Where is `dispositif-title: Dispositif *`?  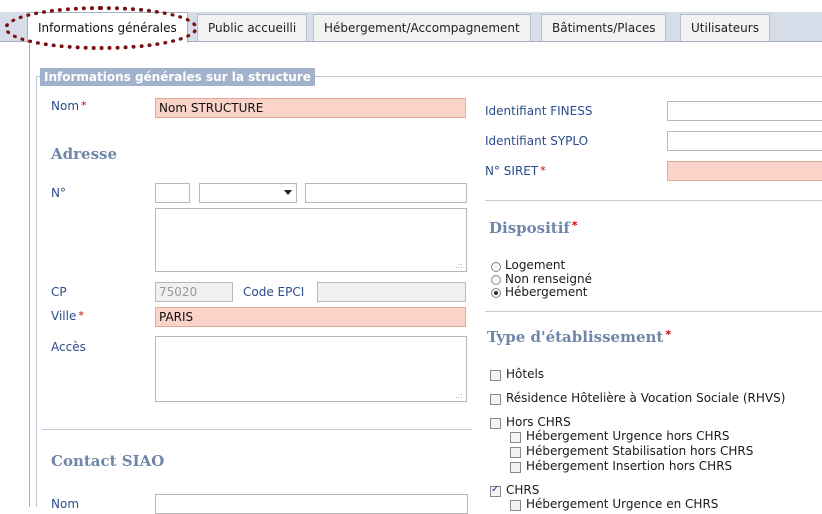
dispositif-title: Dispositif * is located at coordinates (533, 228).